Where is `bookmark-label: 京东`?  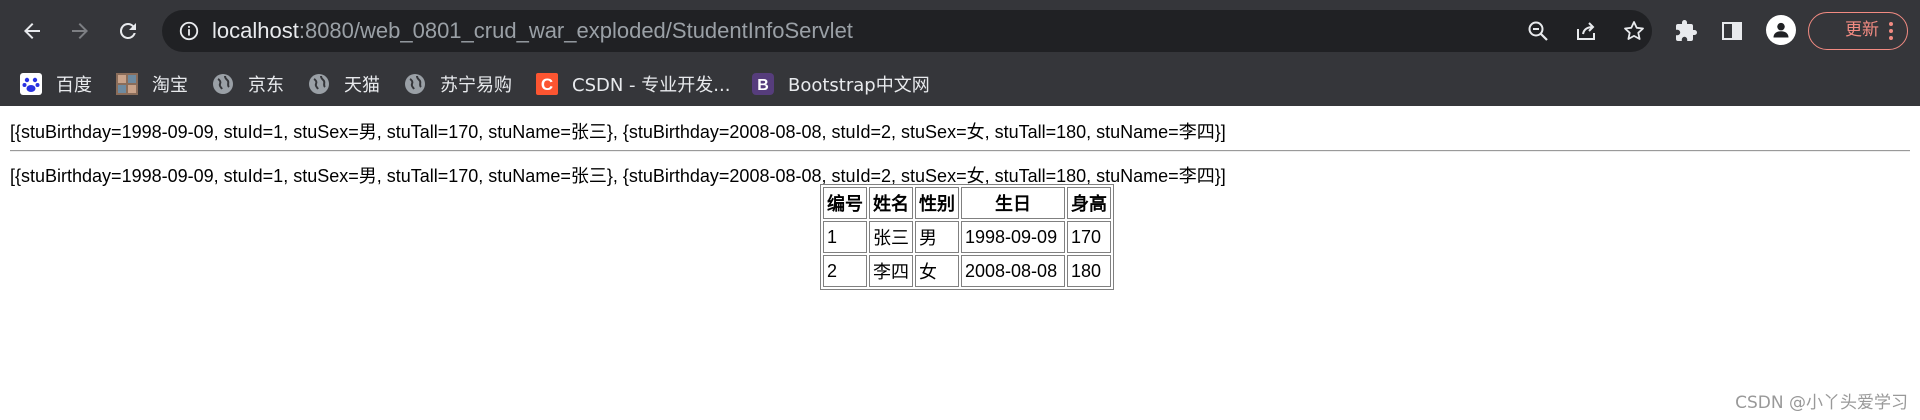
bookmark-label: 京东 is located at coordinates (266, 85).